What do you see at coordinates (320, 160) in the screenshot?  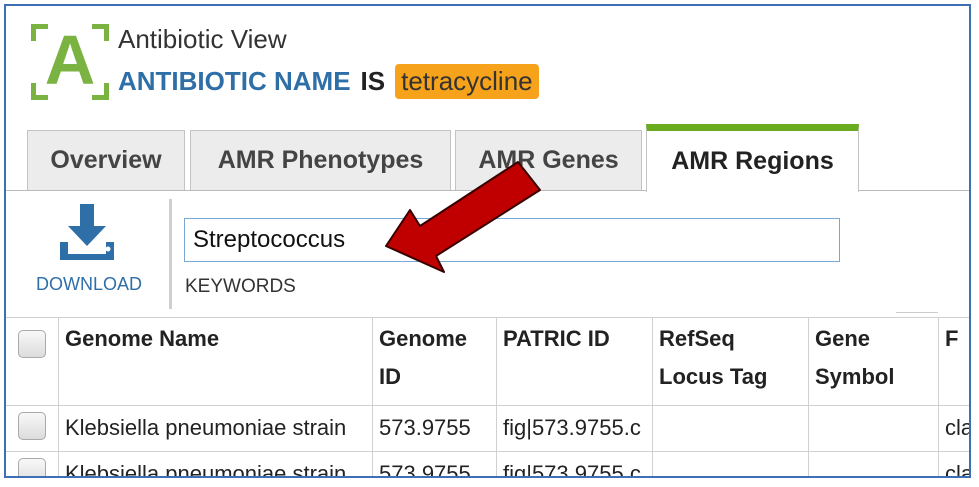 I see `tab-amr-phenotypes: AMR Phenotypes` at bounding box center [320, 160].